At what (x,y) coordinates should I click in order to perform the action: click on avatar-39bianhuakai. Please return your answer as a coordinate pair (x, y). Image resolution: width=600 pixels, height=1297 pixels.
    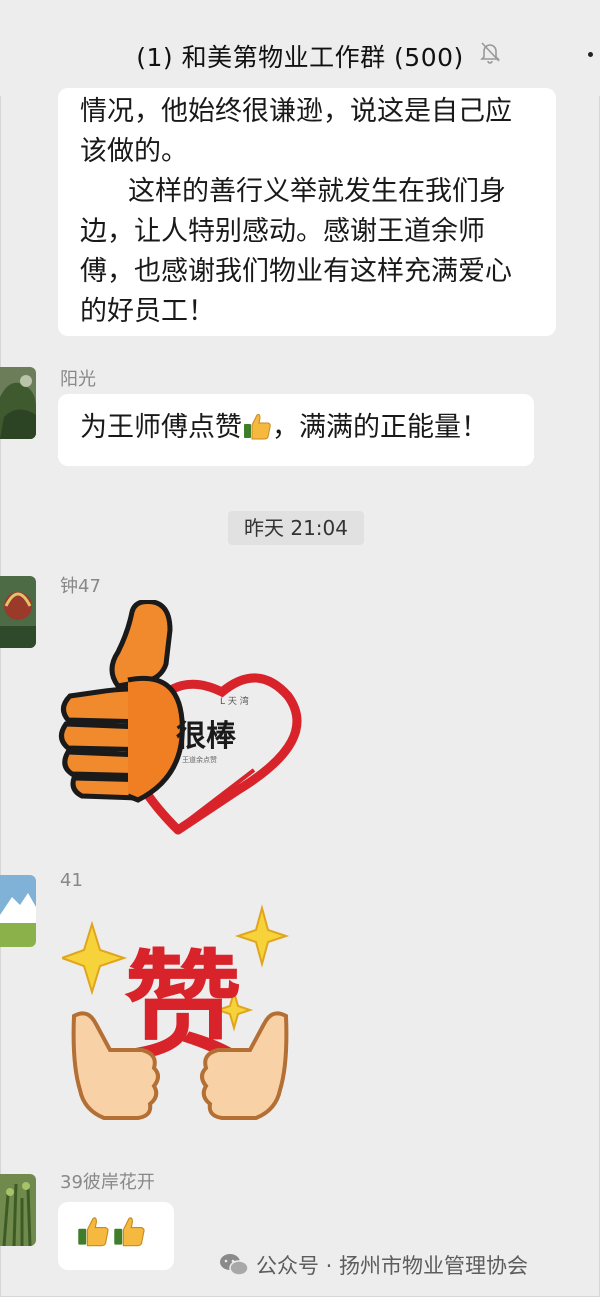
    Looking at the image, I should click on (18, 1210).